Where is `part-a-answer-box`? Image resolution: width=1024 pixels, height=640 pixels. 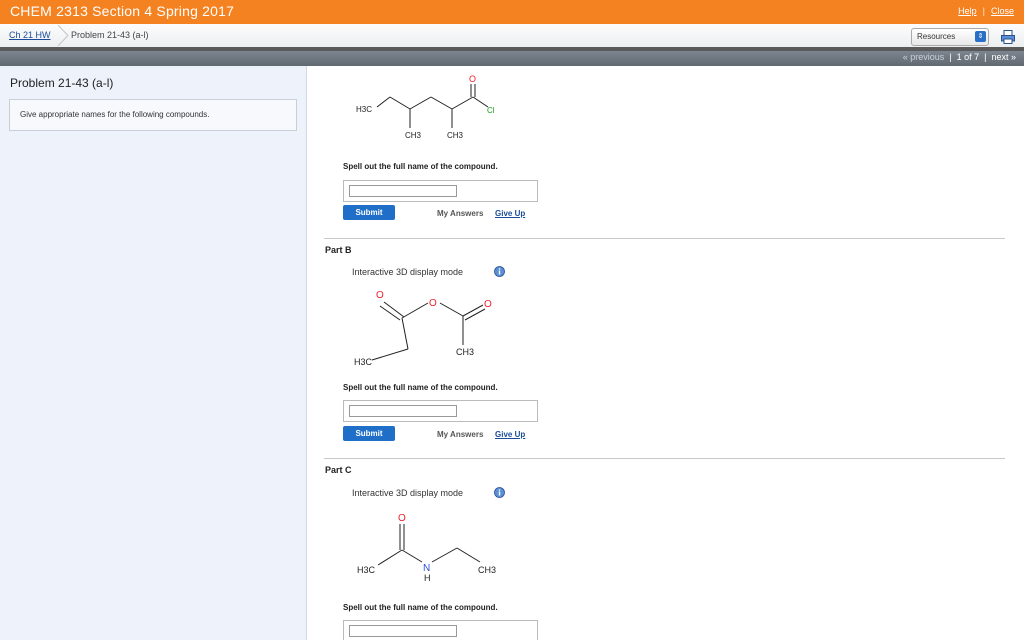 part-a-answer-box is located at coordinates (440, 191).